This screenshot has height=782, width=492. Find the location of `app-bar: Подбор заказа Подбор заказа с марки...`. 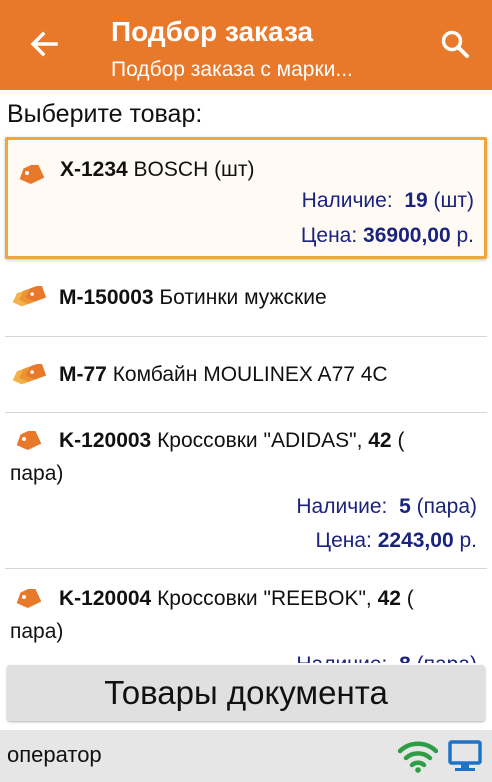

app-bar: Подбор заказа Подбор заказа с марки... is located at coordinates (246, 45).